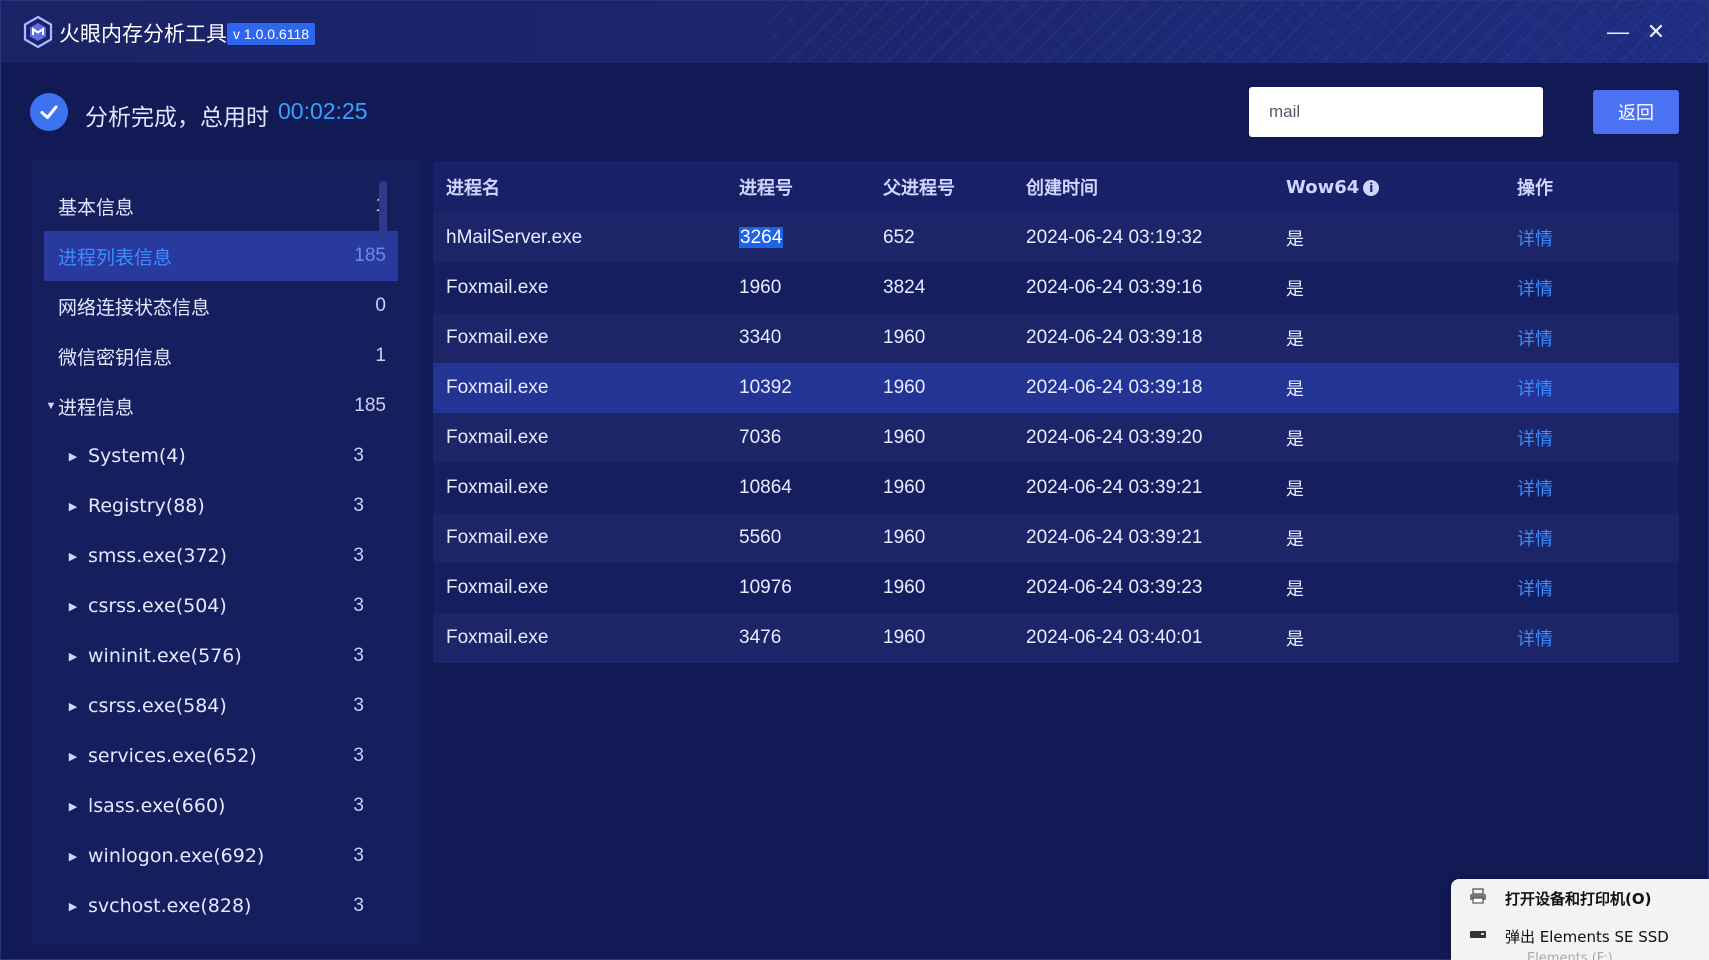 Image resolution: width=1709 pixels, height=960 pixels. I want to click on selected-text: 3264, so click(761, 237).